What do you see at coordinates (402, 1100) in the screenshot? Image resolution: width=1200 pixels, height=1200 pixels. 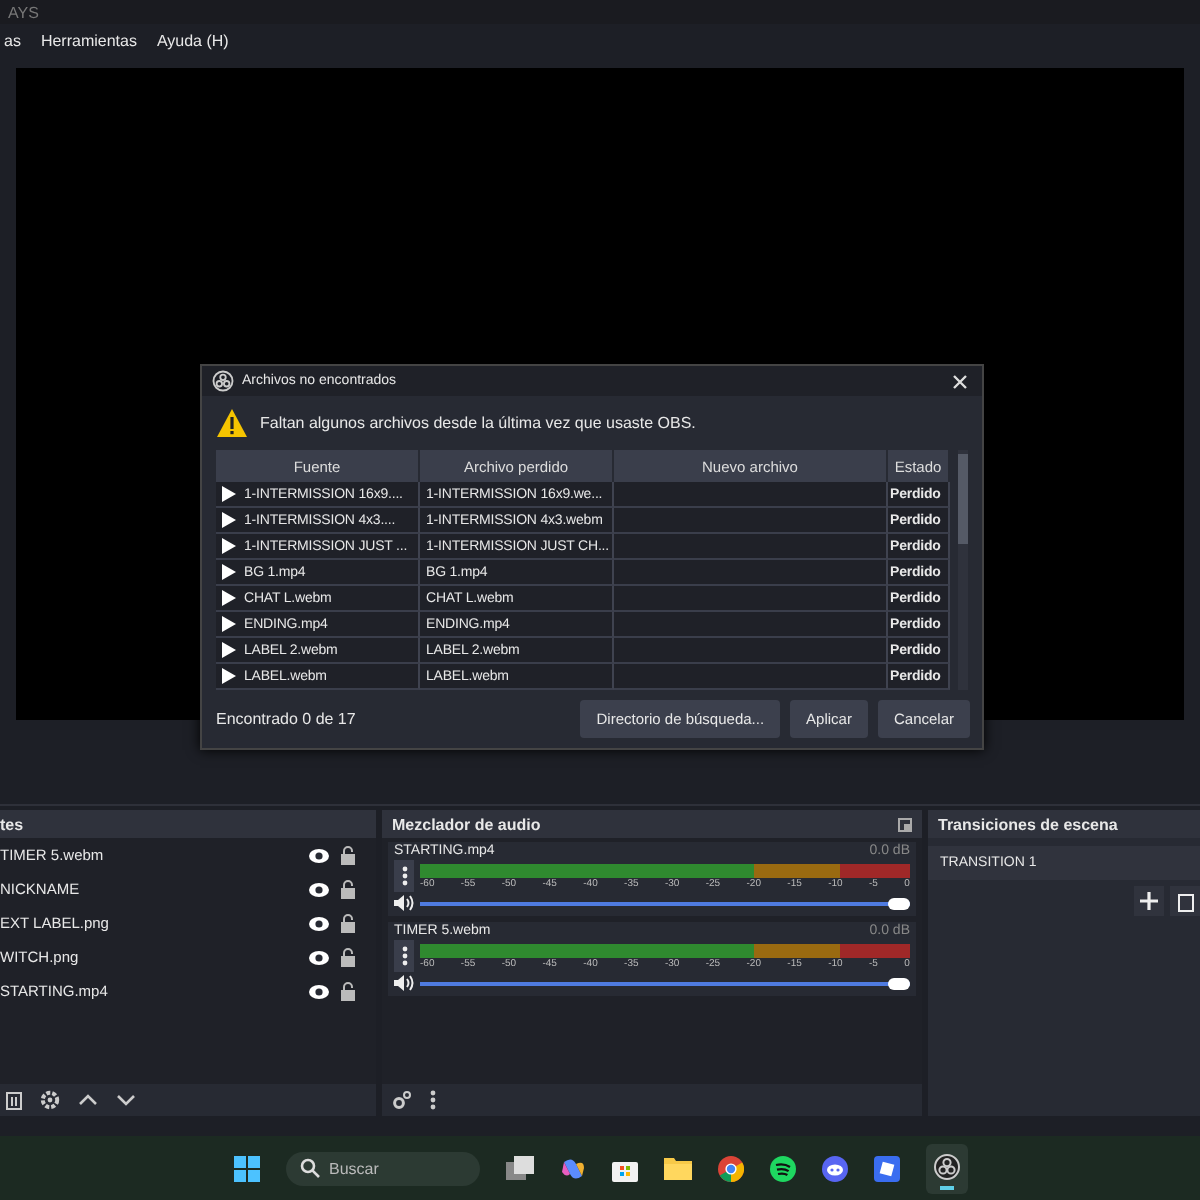 I see `gear-icon` at bounding box center [402, 1100].